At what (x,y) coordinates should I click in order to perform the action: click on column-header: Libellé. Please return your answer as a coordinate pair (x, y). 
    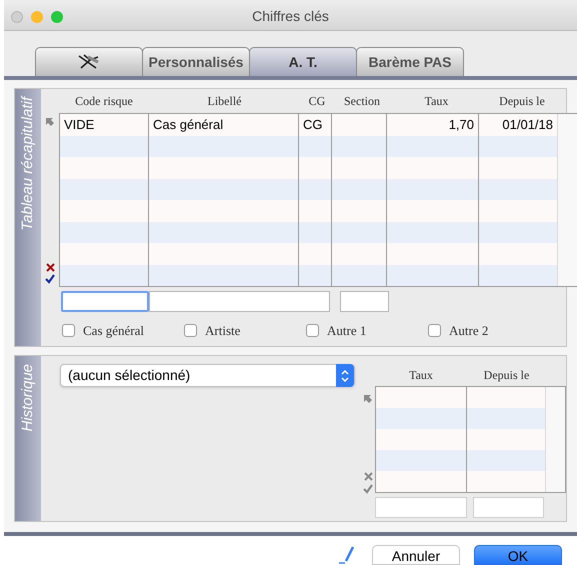
    Looking at the image, I should click on (225, 101).